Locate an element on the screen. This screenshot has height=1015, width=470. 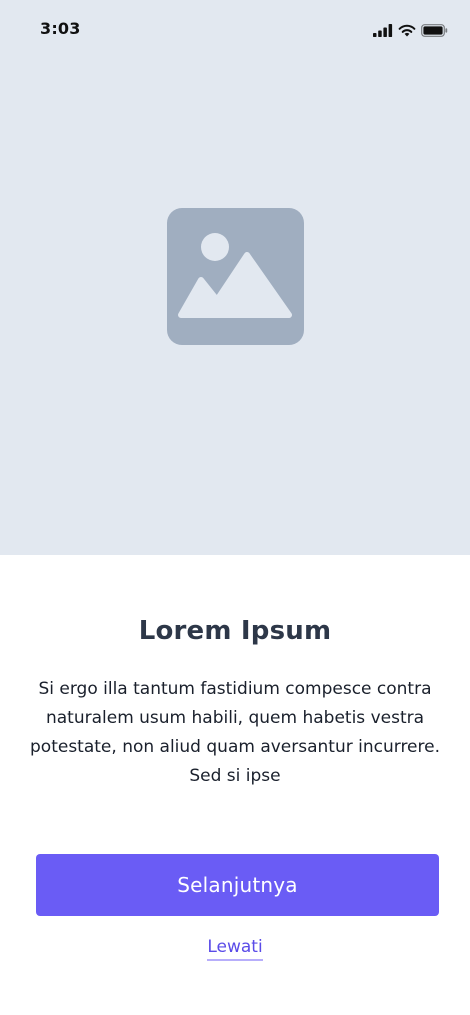
status-bar: 3:03 is located at coordinates (235, 30).